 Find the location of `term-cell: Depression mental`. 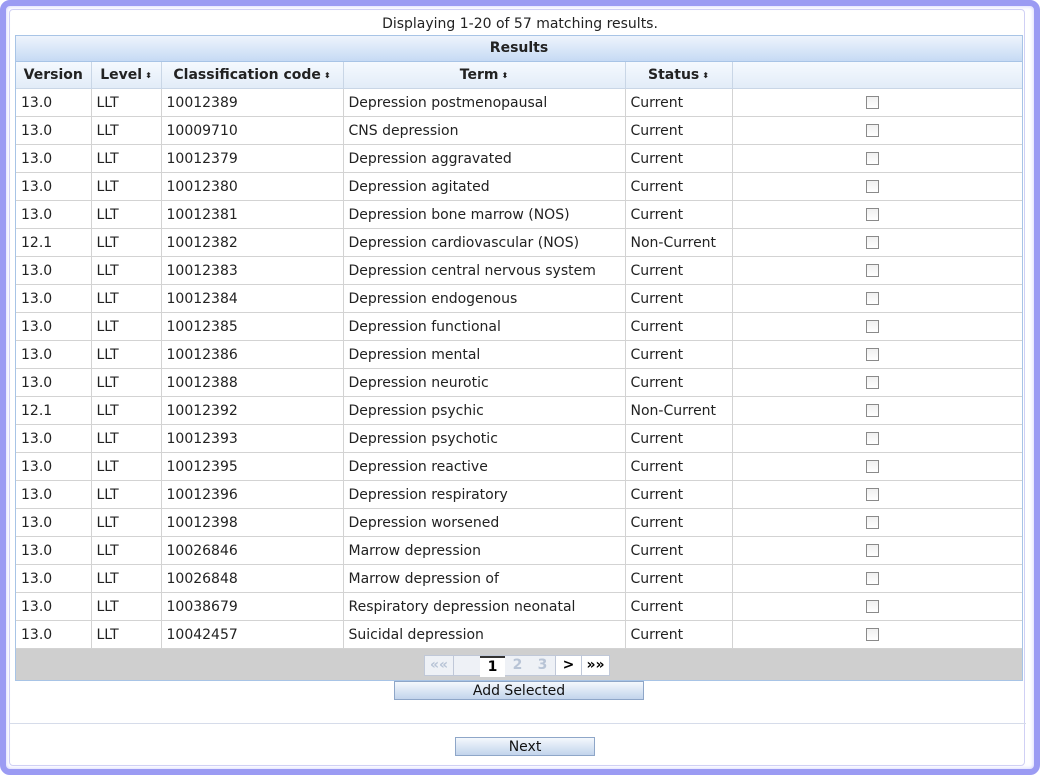

term-cell: Depression mental is located at coordinates (484, 354).